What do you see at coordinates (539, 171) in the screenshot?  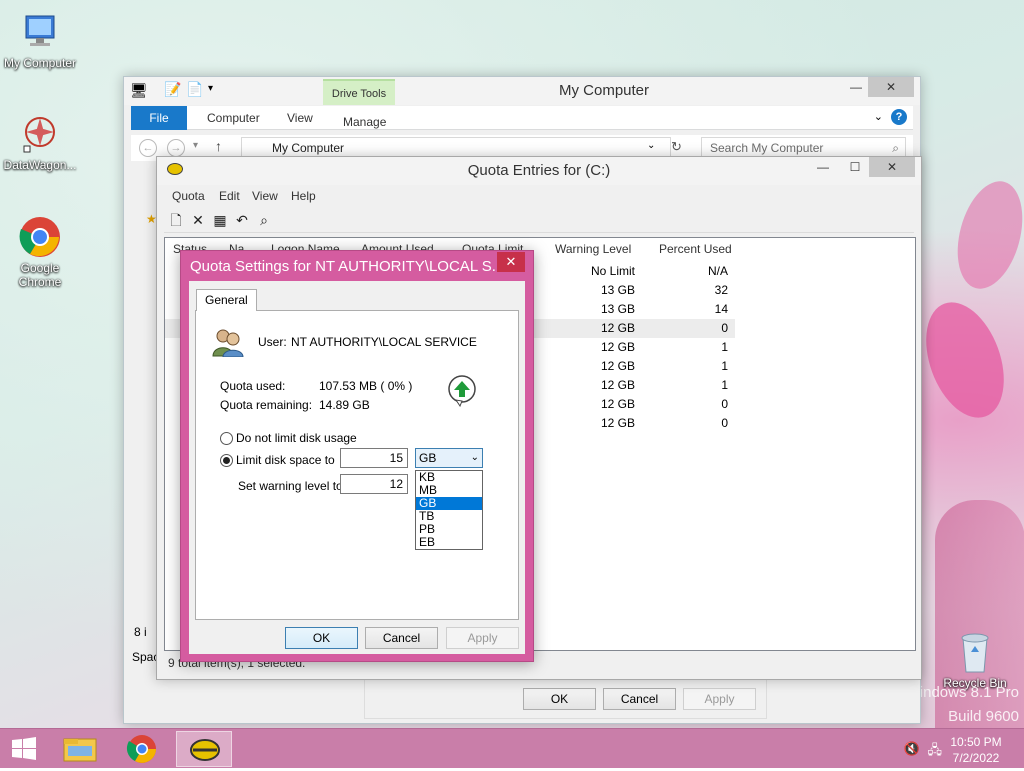 I see `quota-titlebar: Quota Entries for (C:) — ☐ ✕` at bounding box center [539, 171].